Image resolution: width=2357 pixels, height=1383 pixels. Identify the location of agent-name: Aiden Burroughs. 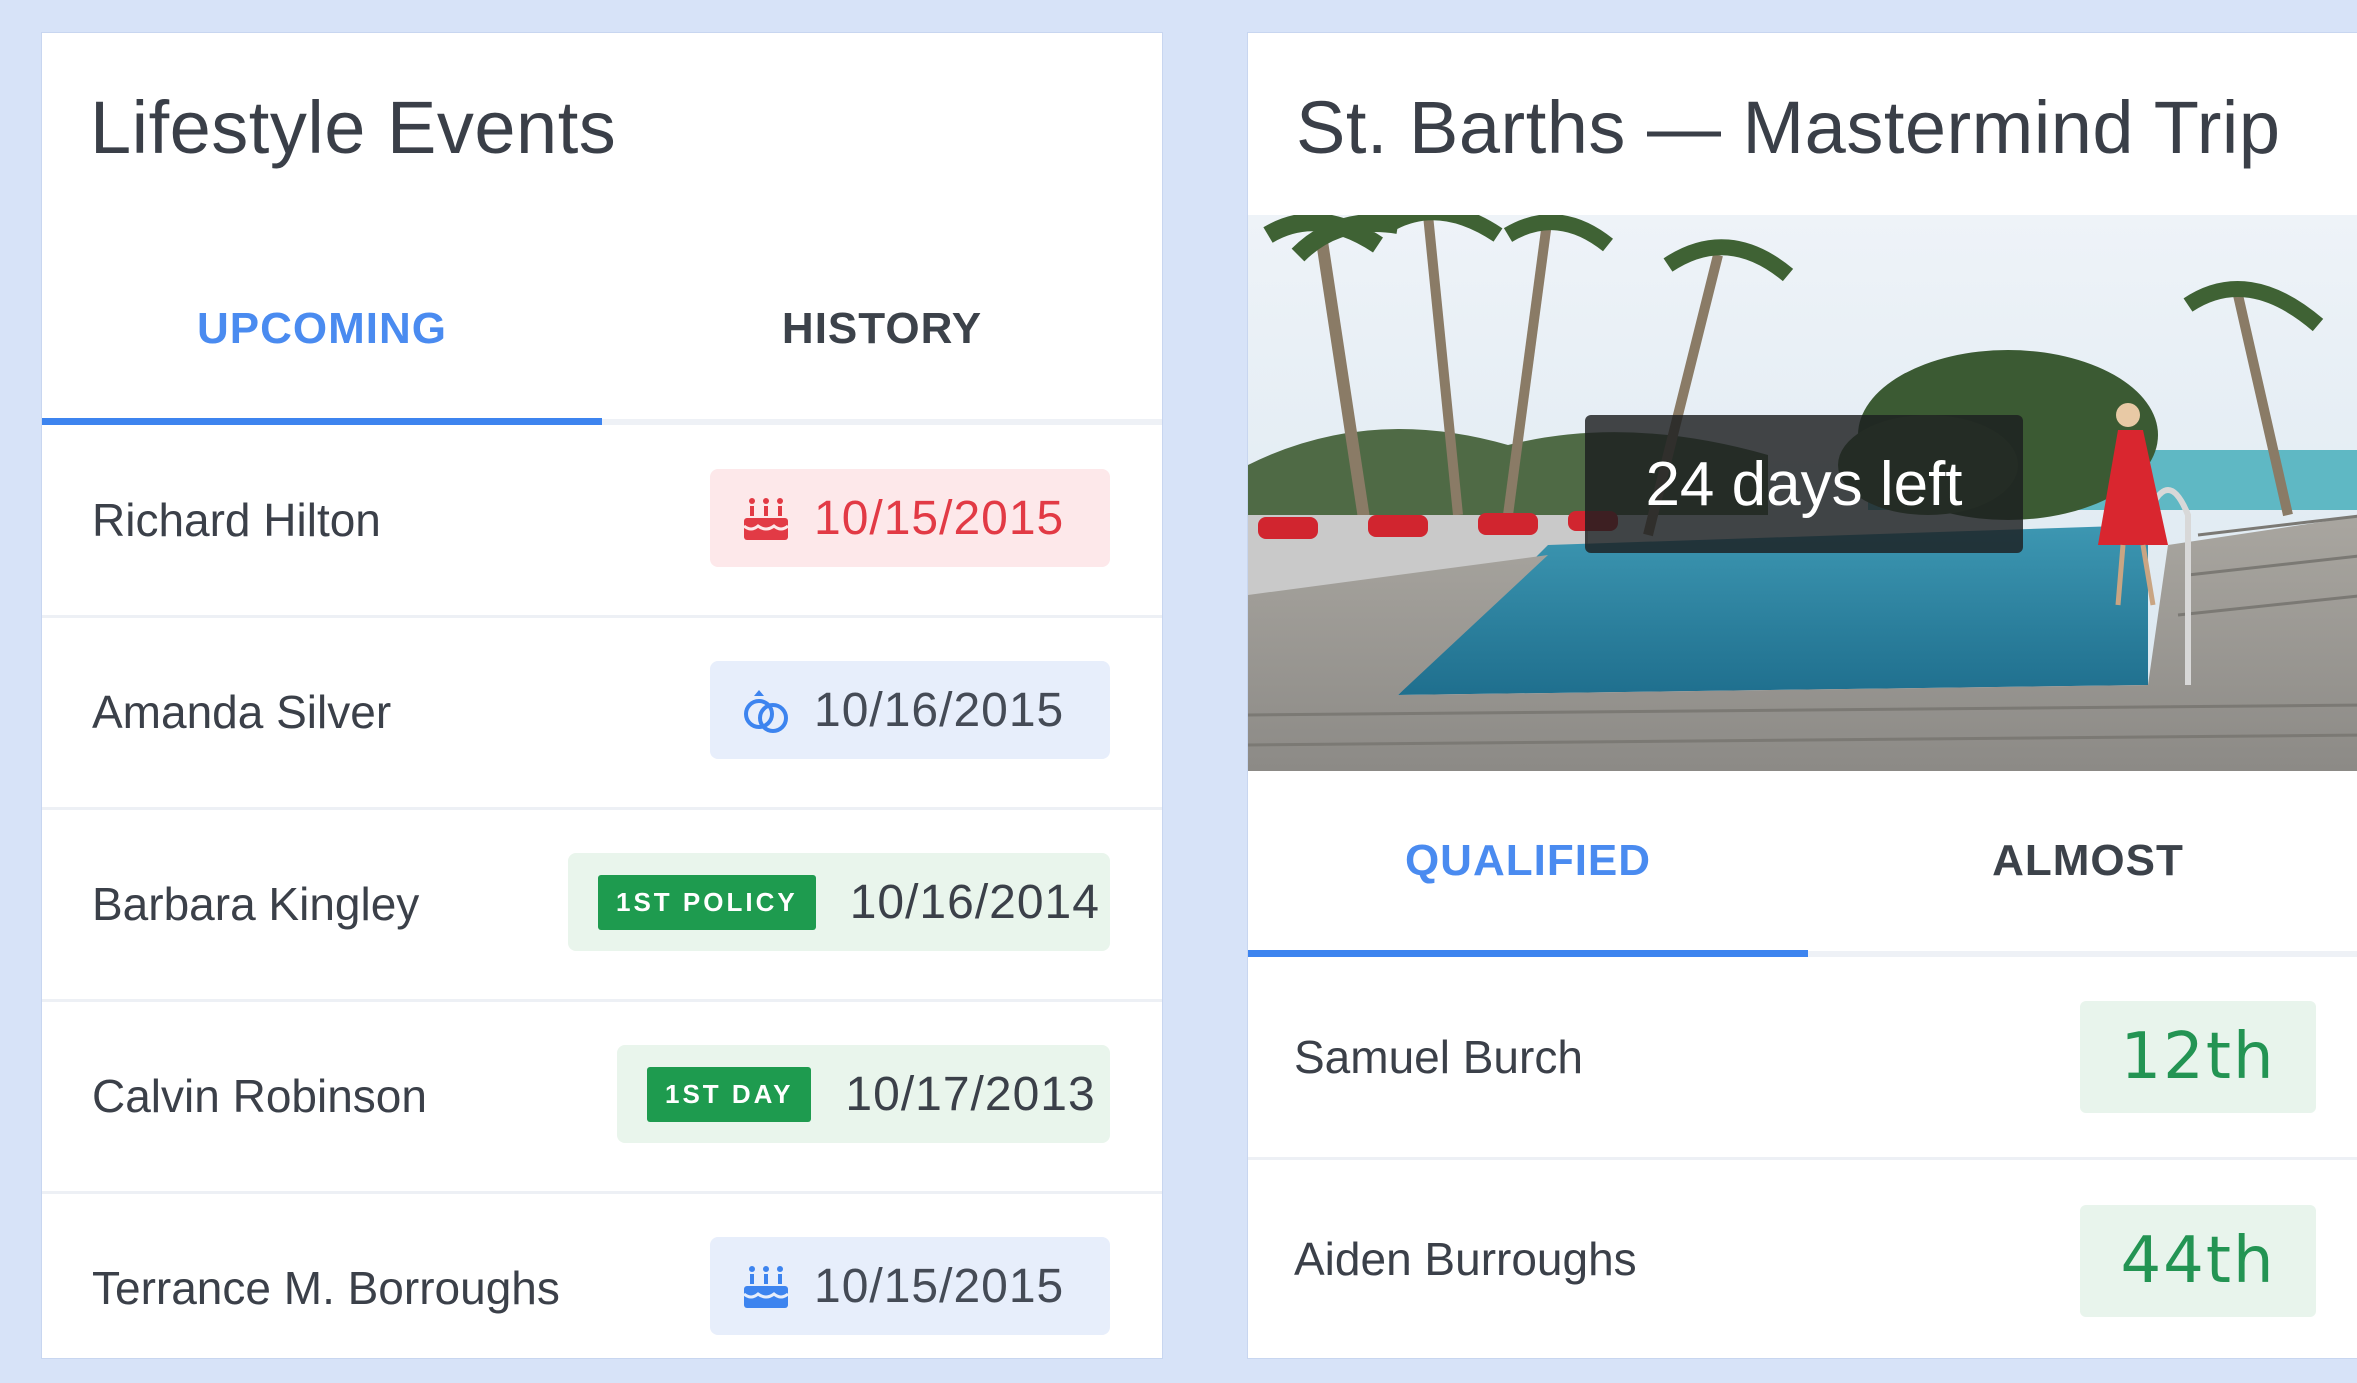
(1465, 1259).